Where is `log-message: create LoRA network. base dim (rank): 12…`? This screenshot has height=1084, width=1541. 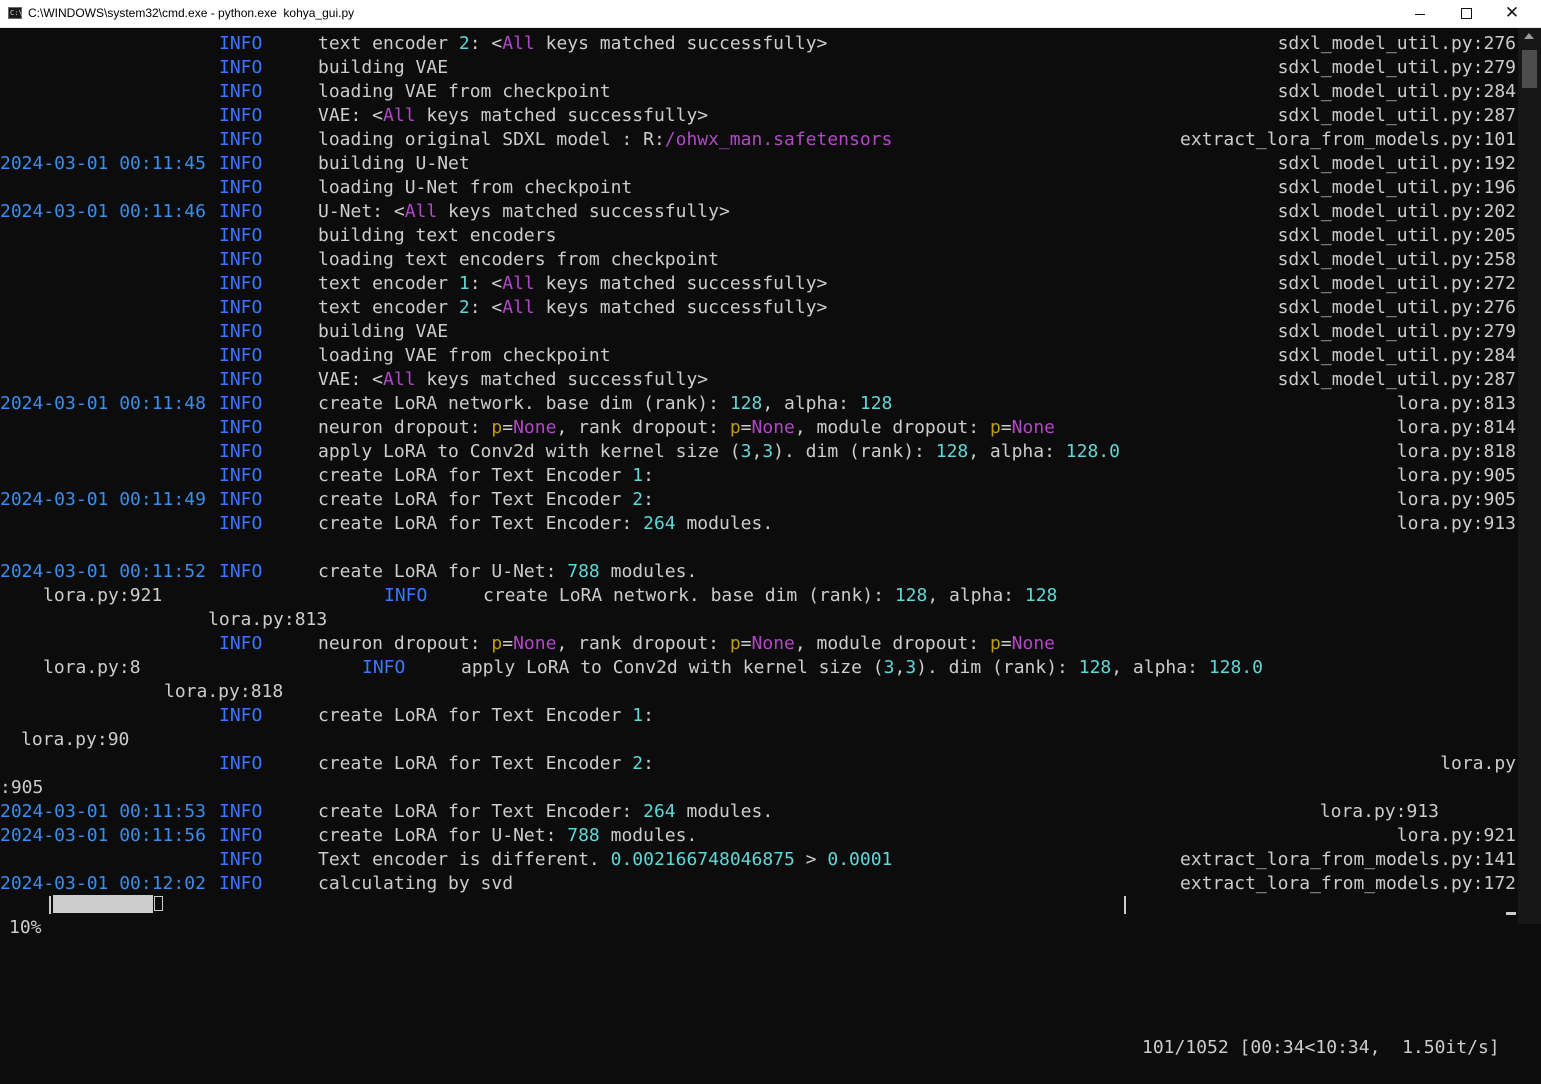 log-message: create LoRA network. base dim (rank): 12… is located at coordinates (770, 596).